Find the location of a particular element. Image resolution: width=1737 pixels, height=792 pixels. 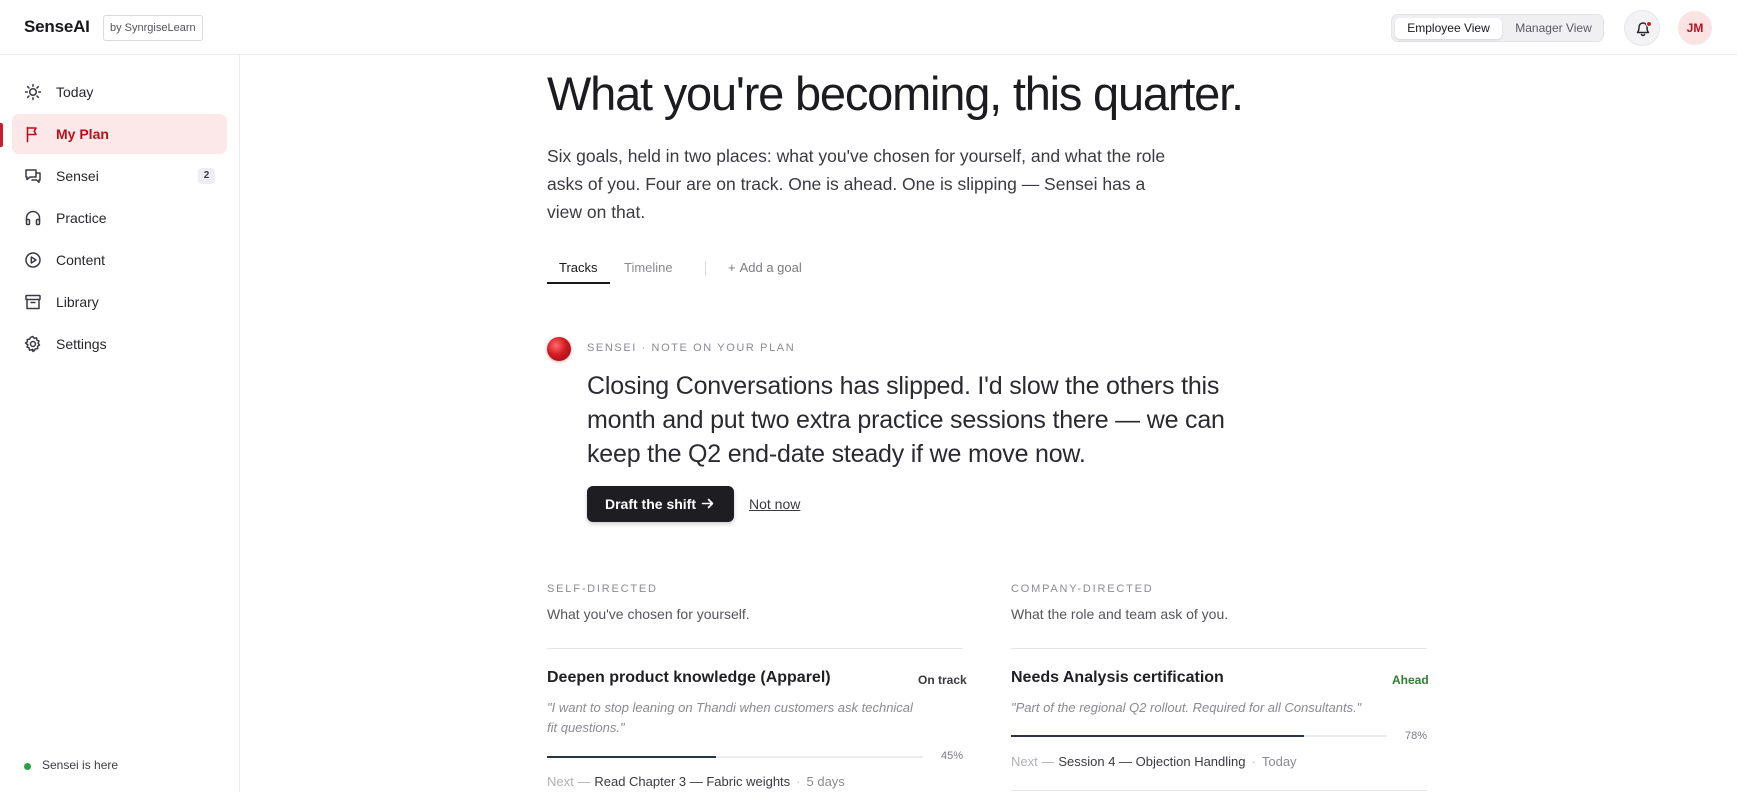

play-circle-icon is located at coordinates (33, 260).